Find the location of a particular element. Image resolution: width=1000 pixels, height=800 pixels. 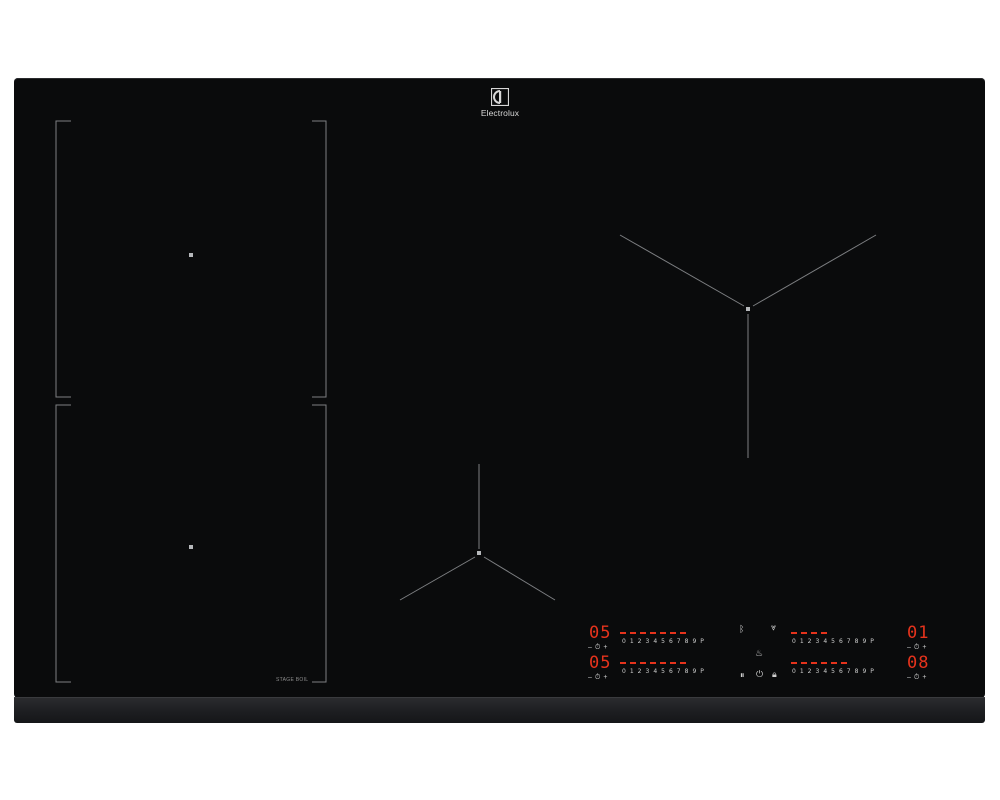

hob2hood-icon: ᛒ is located at coordinates (741, 629).